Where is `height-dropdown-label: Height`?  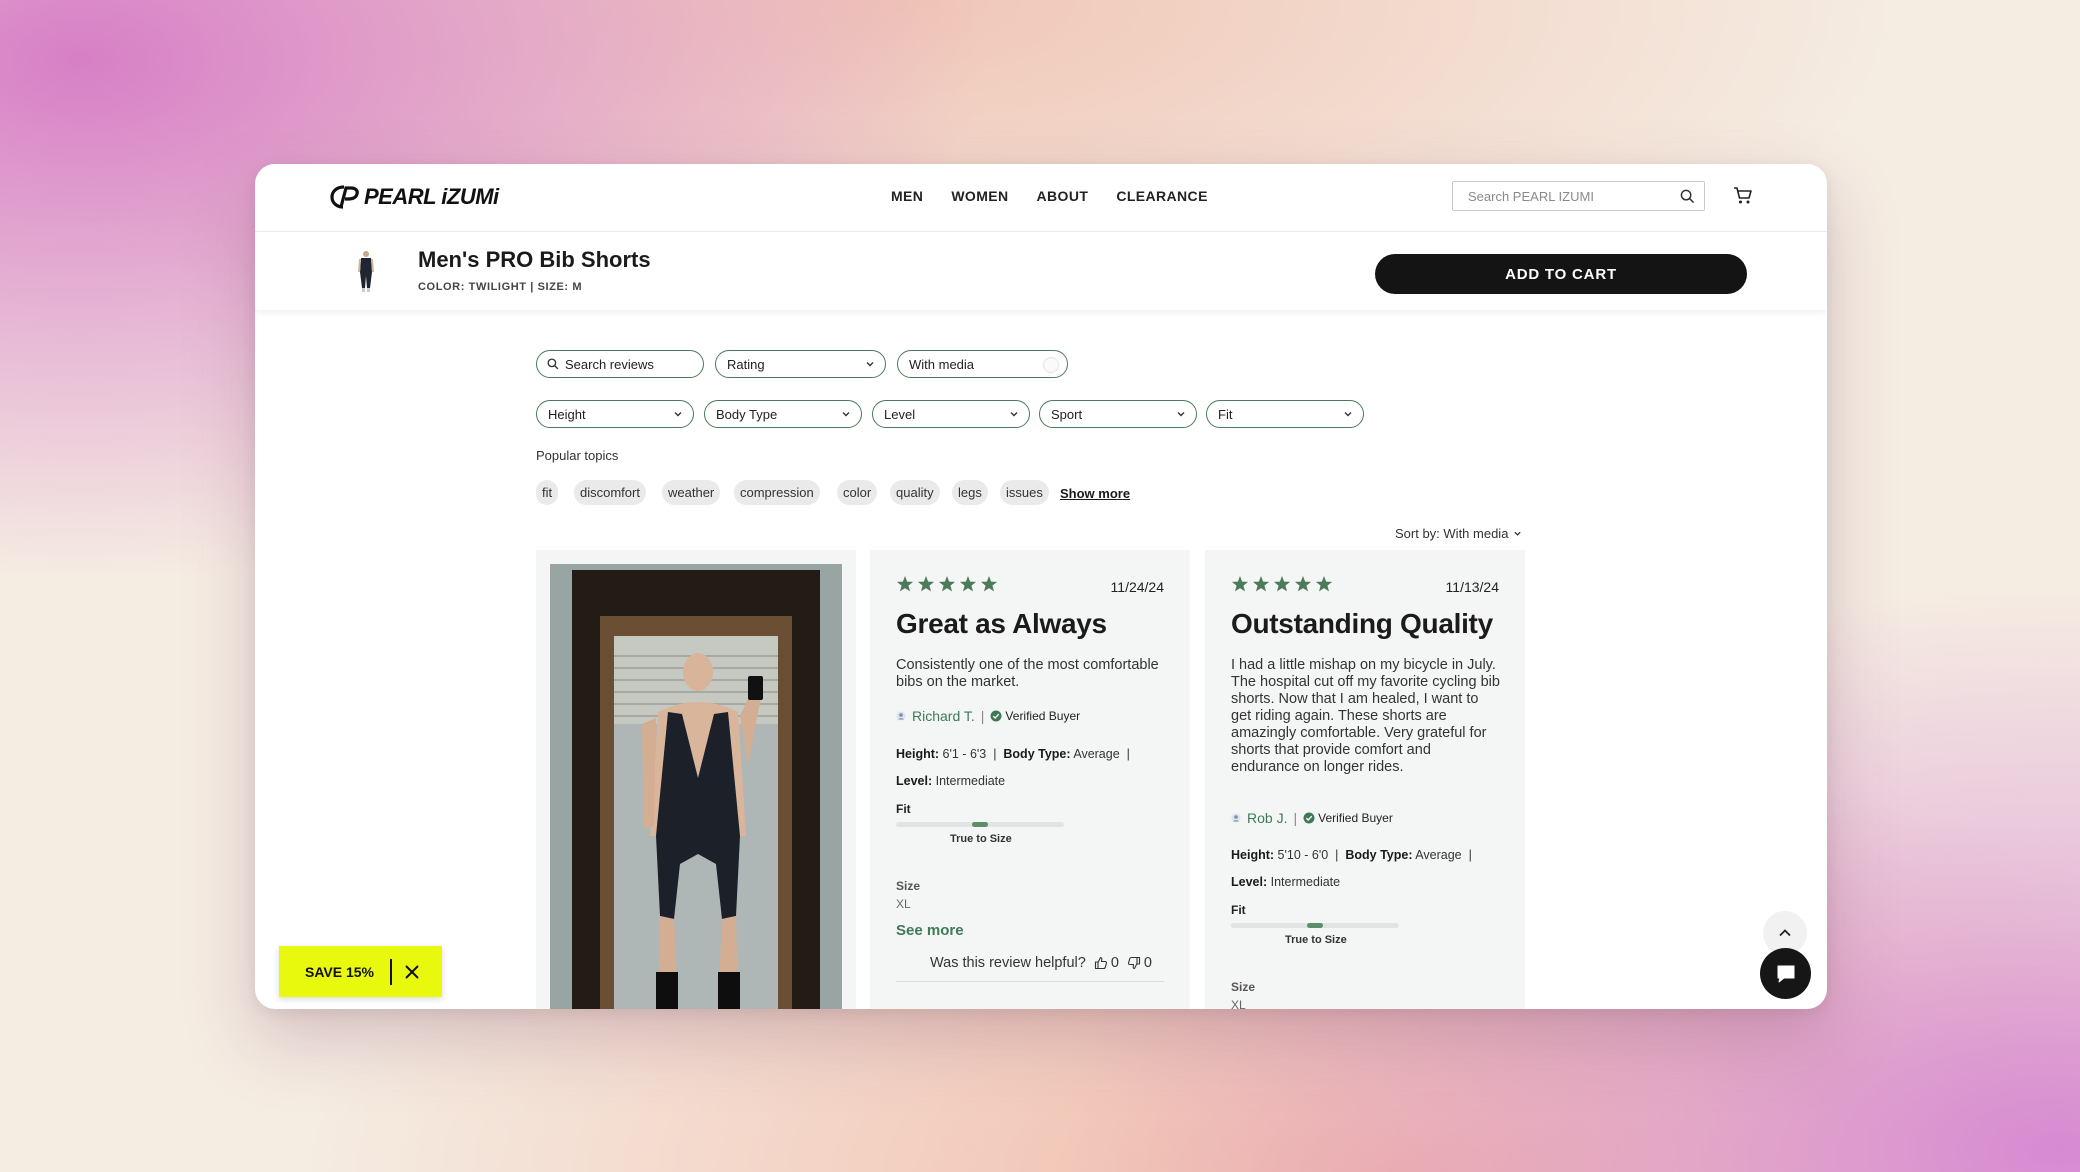
height-dropdown-label: Height is located at coordinates (567, 414).